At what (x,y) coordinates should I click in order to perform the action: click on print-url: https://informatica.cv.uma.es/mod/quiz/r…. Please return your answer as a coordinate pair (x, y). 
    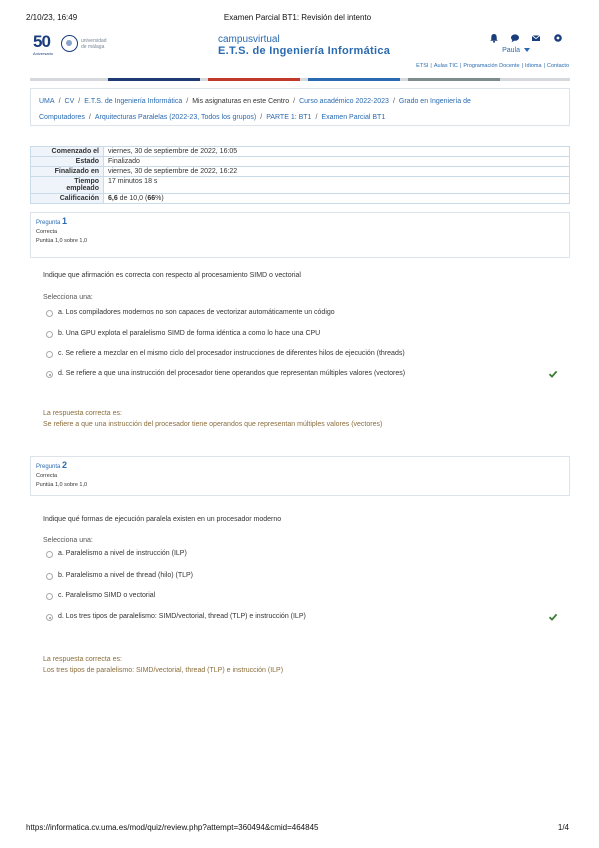
    Looking at the image, I should click on (172, 827).